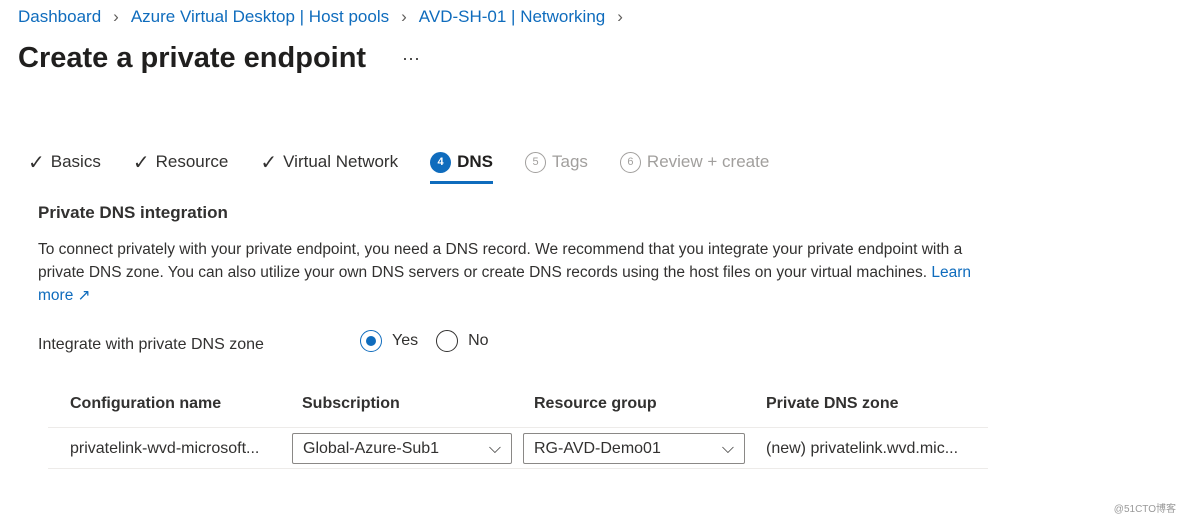  What do you see at coordinates (371, 341) in the screenshot?
I see `radio-selected-icon` at bounding box center [371, 341].